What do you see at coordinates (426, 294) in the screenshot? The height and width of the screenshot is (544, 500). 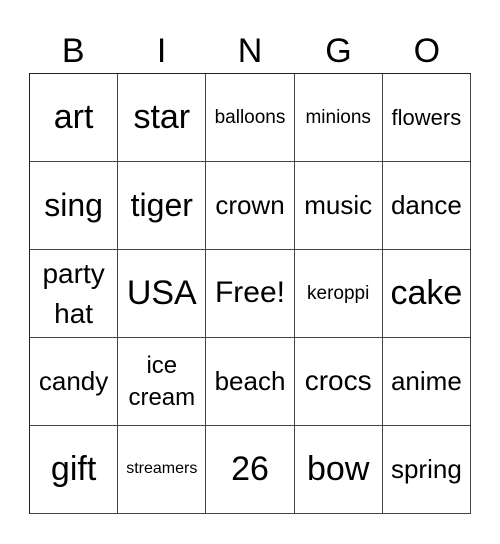 I see `bingo-cell: cake` at bounding box center [426, 294].